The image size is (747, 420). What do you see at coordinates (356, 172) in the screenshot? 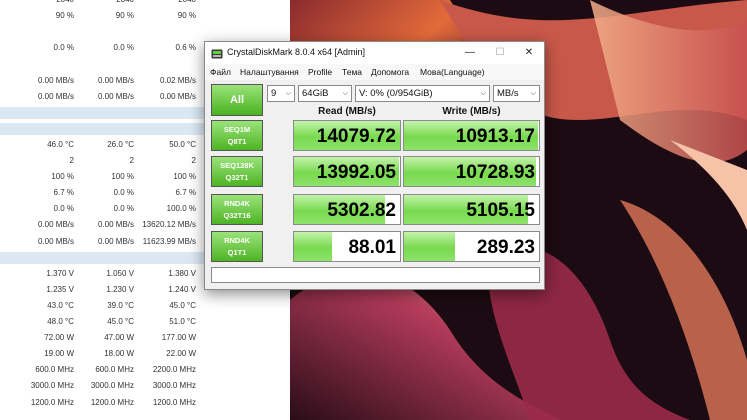
I see `read-result-value: 13992.05` at bounding box center [356, 172].